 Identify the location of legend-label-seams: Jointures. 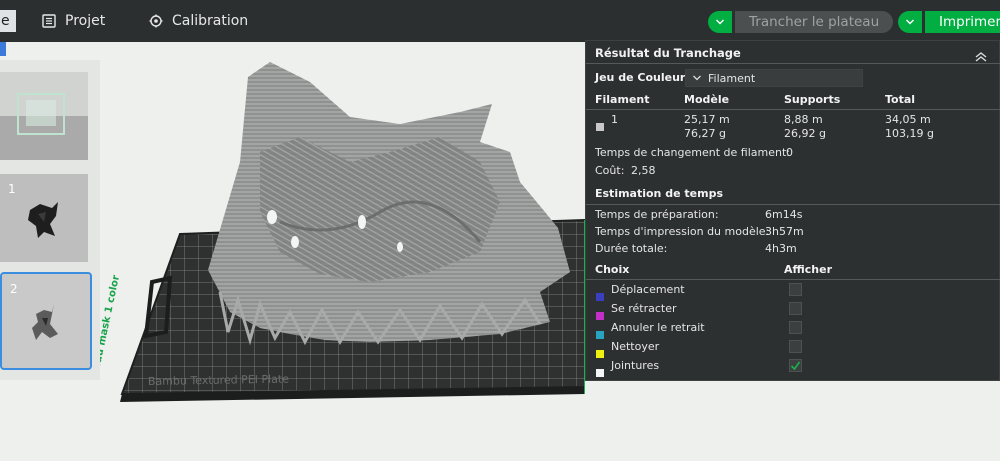
(635, 365).